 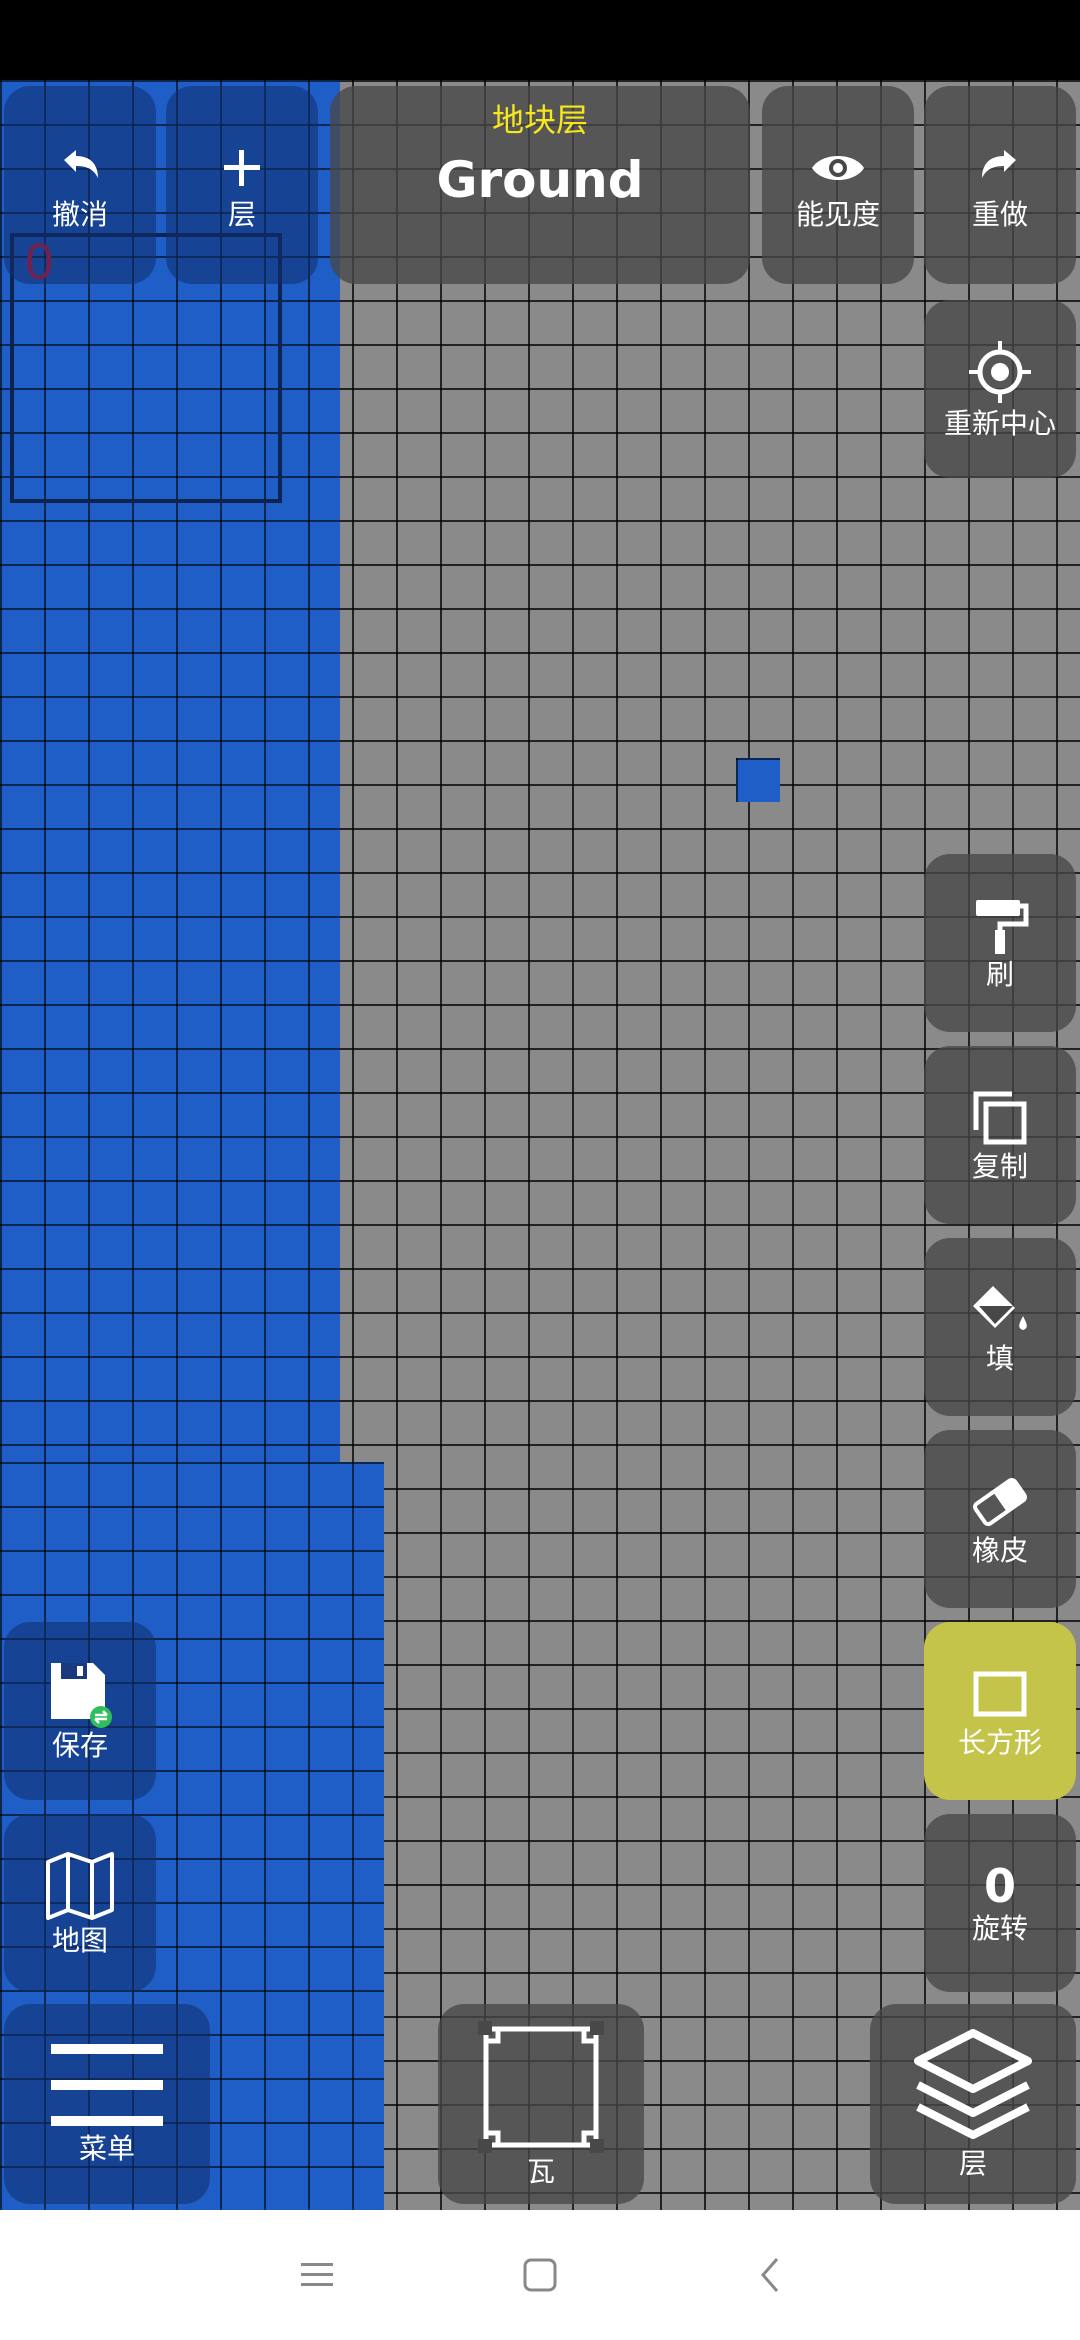 What do you see at coordinates (1000, 1118) in the screenshot?
I see `copy-icon` at bounding box center [1000, 1118].